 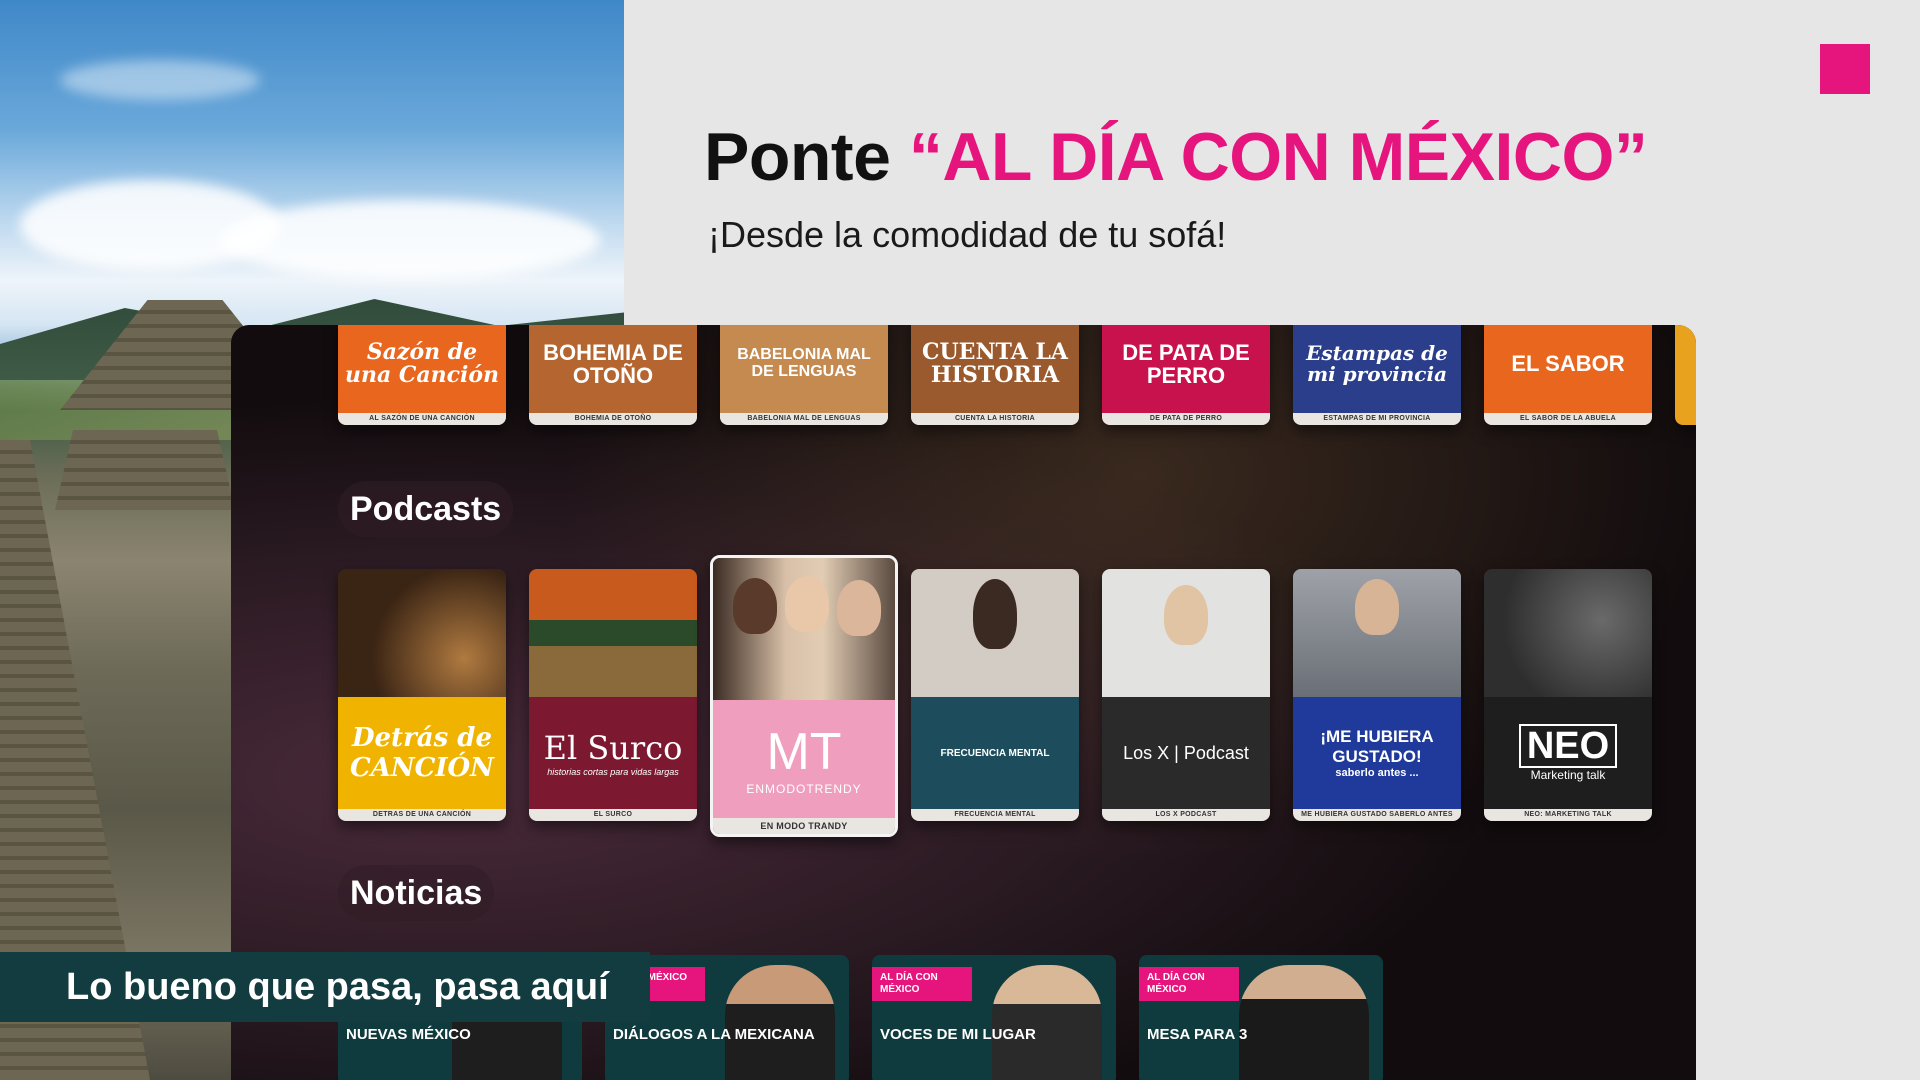 What do you see at coordinates (804, 826) in the screenshot?
I see `podcast-caption: EN MODO TRANDY` at bounding box center [804, 826].